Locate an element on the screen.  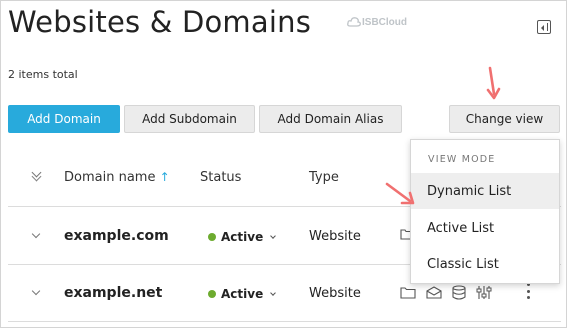
row-actions is located at coordinates (446, 292).